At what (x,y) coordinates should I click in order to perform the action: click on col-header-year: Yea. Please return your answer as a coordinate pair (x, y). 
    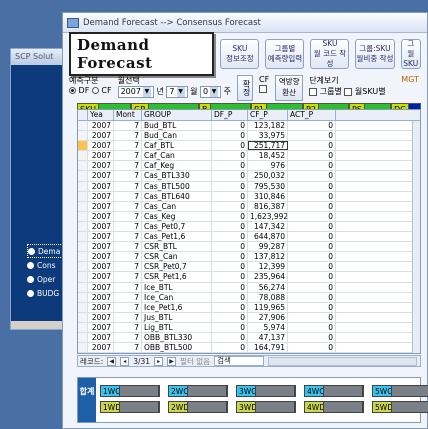
    Looking at the image, I should click on (101, 115).